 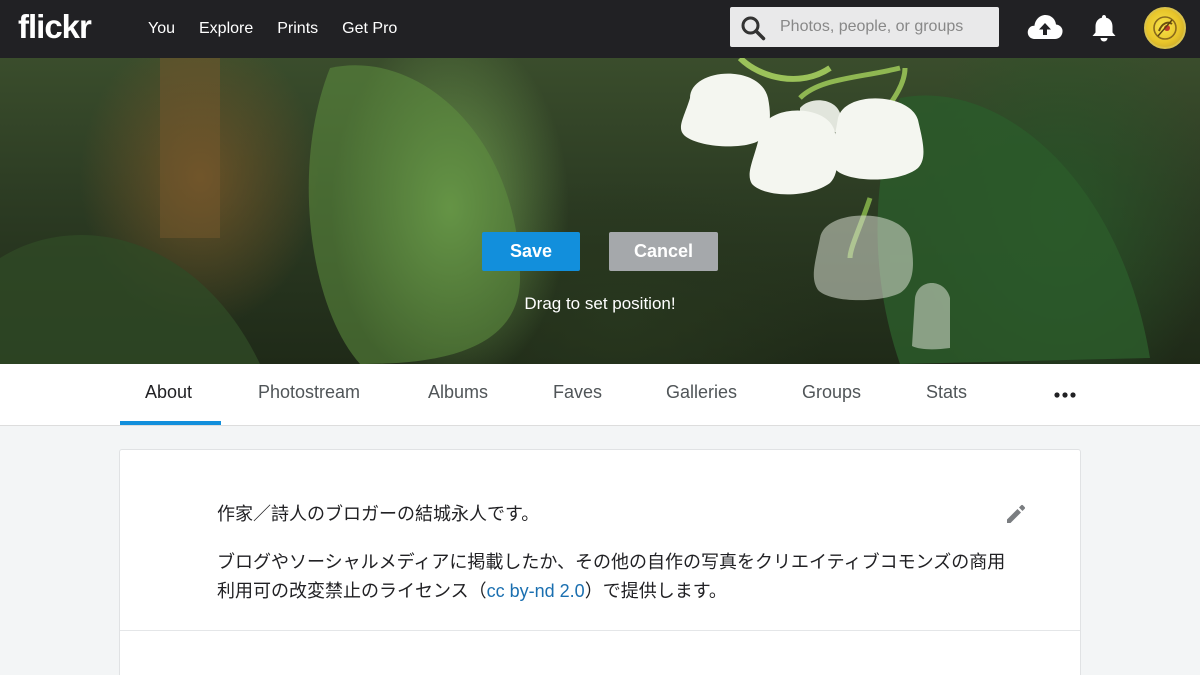 What do you see at coordinates (458, 392) in the screenshot?
I see `tab-albums: Albums` at bounding box center [458, 392].